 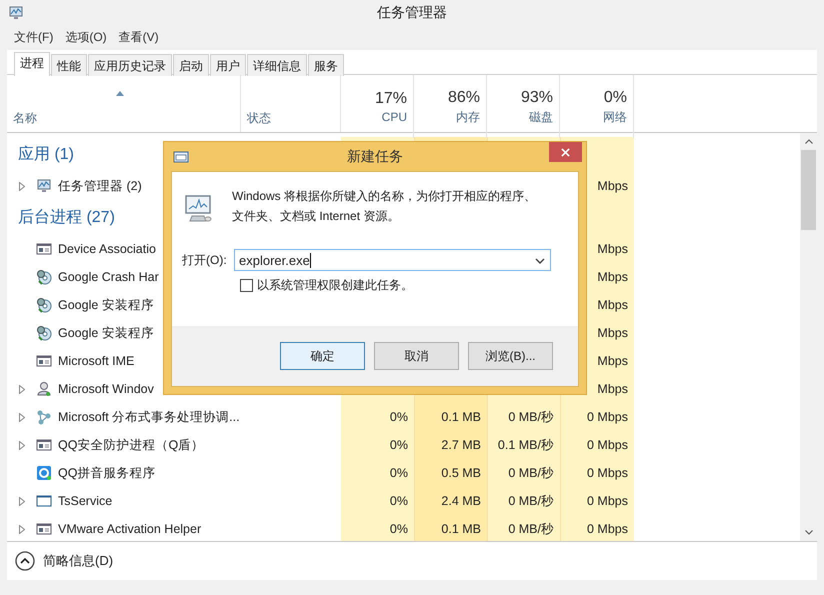 I want to click on process-name: TsService, so click(x=85, y=501).